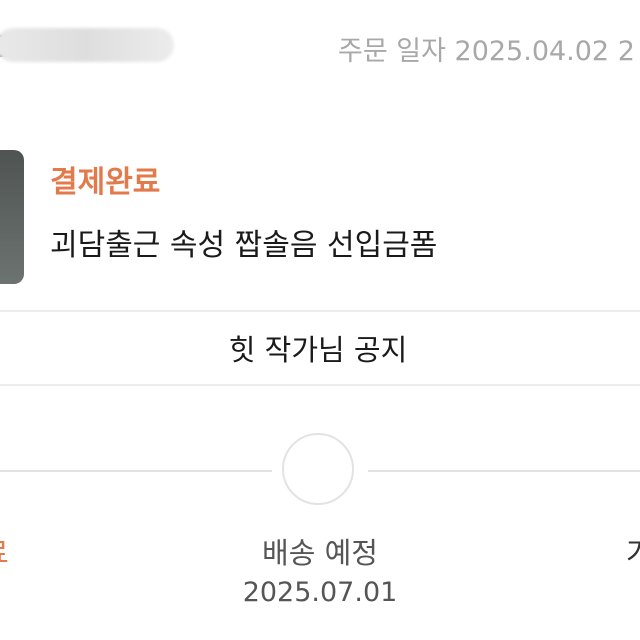 The image size is (640, 640). I want to click on timeline-next-step-label: 가, so click(633, 553).